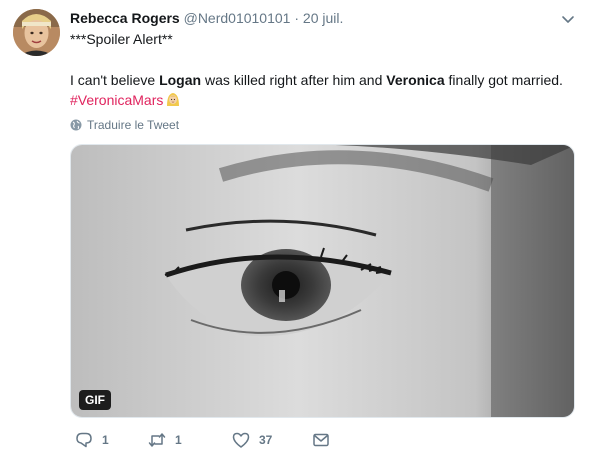 This screenshot has width=589, height=464. What do you see at coordinates (252, 440) in the screenshot?
I see `like-button: 37` at bounding box center [252, 440].